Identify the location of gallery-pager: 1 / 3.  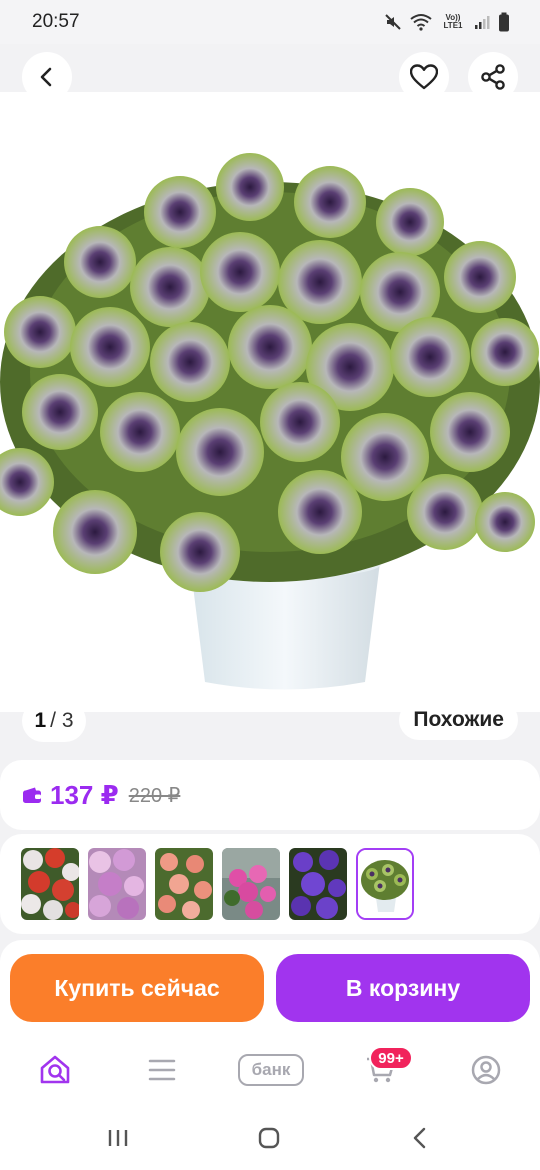
(54, 721).